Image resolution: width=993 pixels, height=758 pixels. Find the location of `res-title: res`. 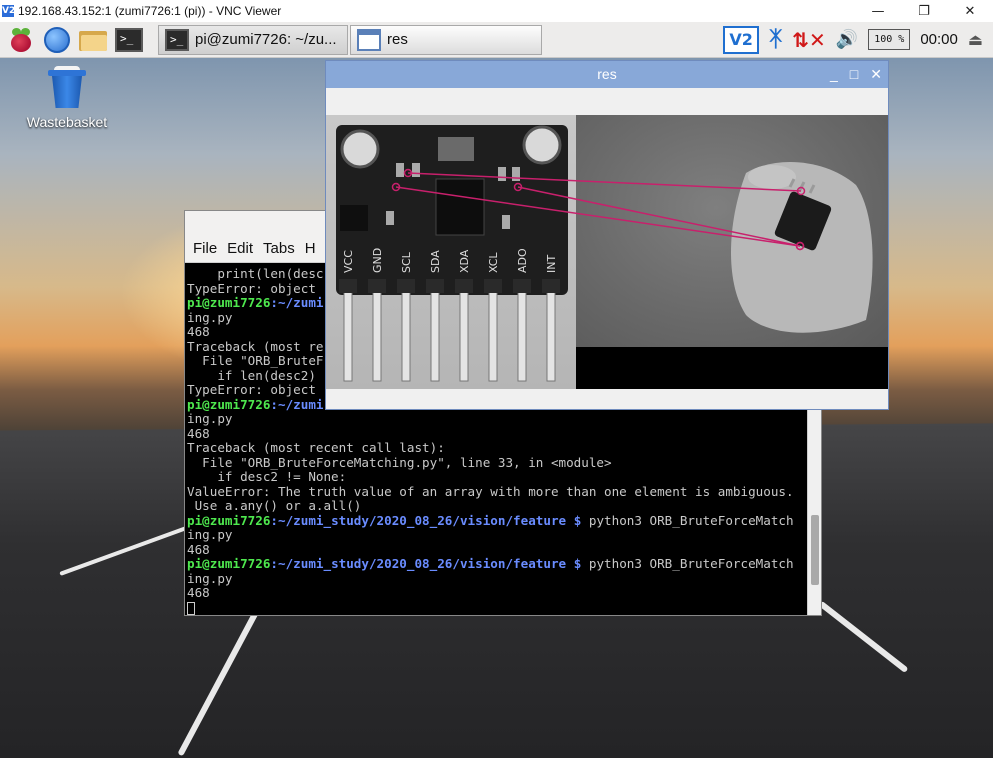

res-title: res is located at coordinates (607, 74).